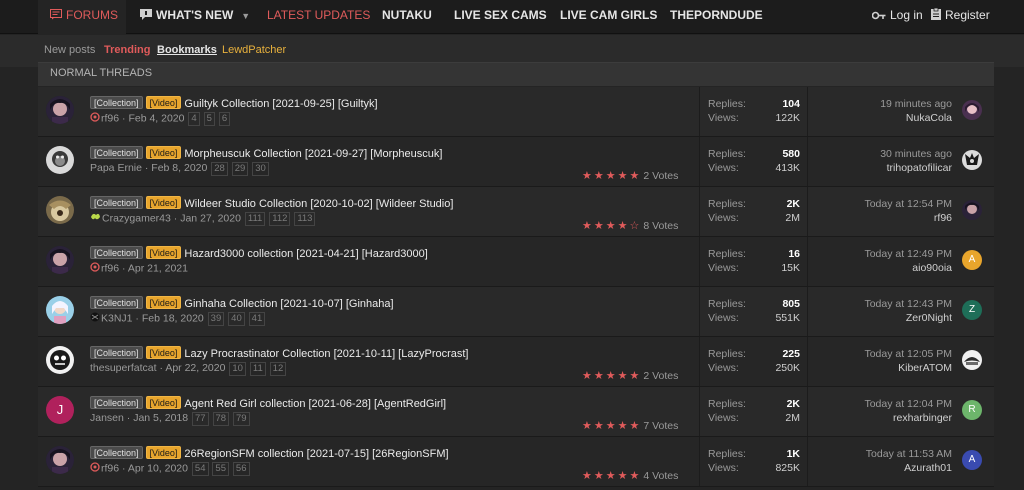  I want to click on thread-author: K3NJ1, so click(117, 318).